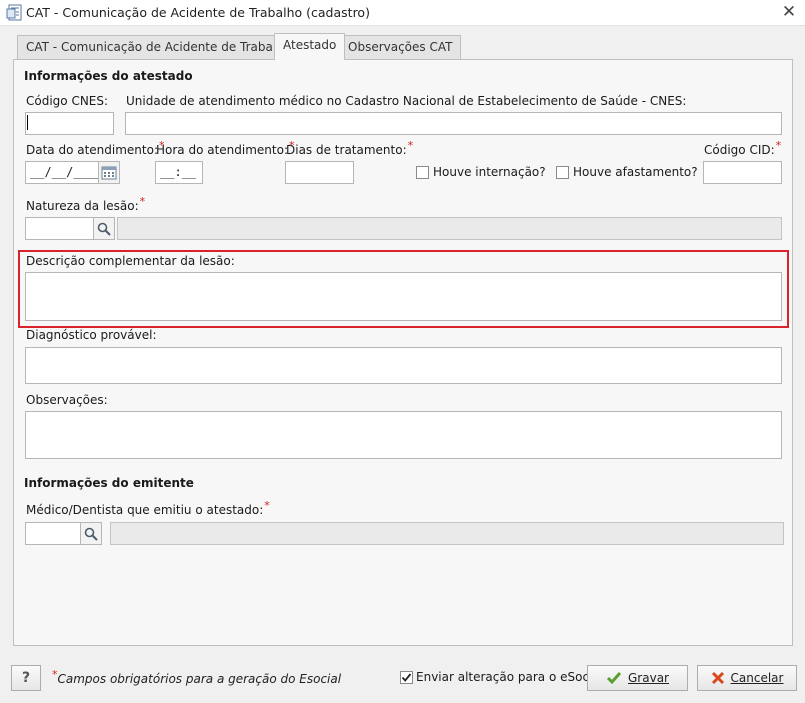 Image resolution: width=805 pixels, height=703 pixels. What do you see at coordinates (27, 122) in the screenshot?
I see `text-caret` at bounding box center [27, 122].